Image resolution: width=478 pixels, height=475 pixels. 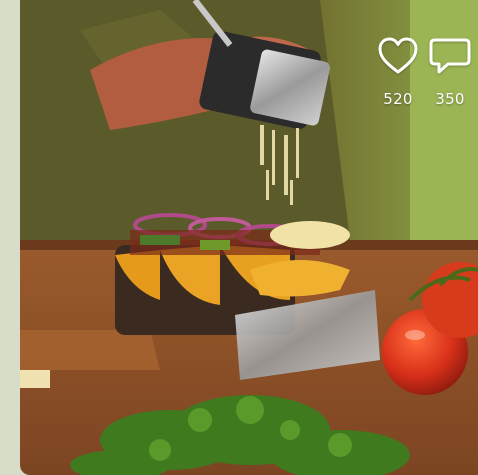 What do you see at coordinates (398, 55) in the screenshot?
I see `heart-icon` at bounding box center [398, 55].